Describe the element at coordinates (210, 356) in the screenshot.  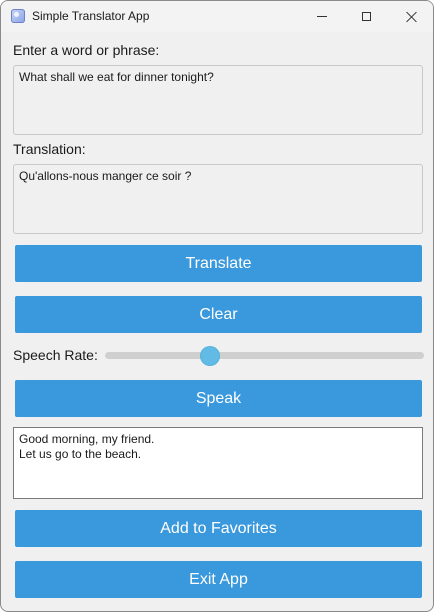
I see `speech-rate-slider-thumb` at that location.